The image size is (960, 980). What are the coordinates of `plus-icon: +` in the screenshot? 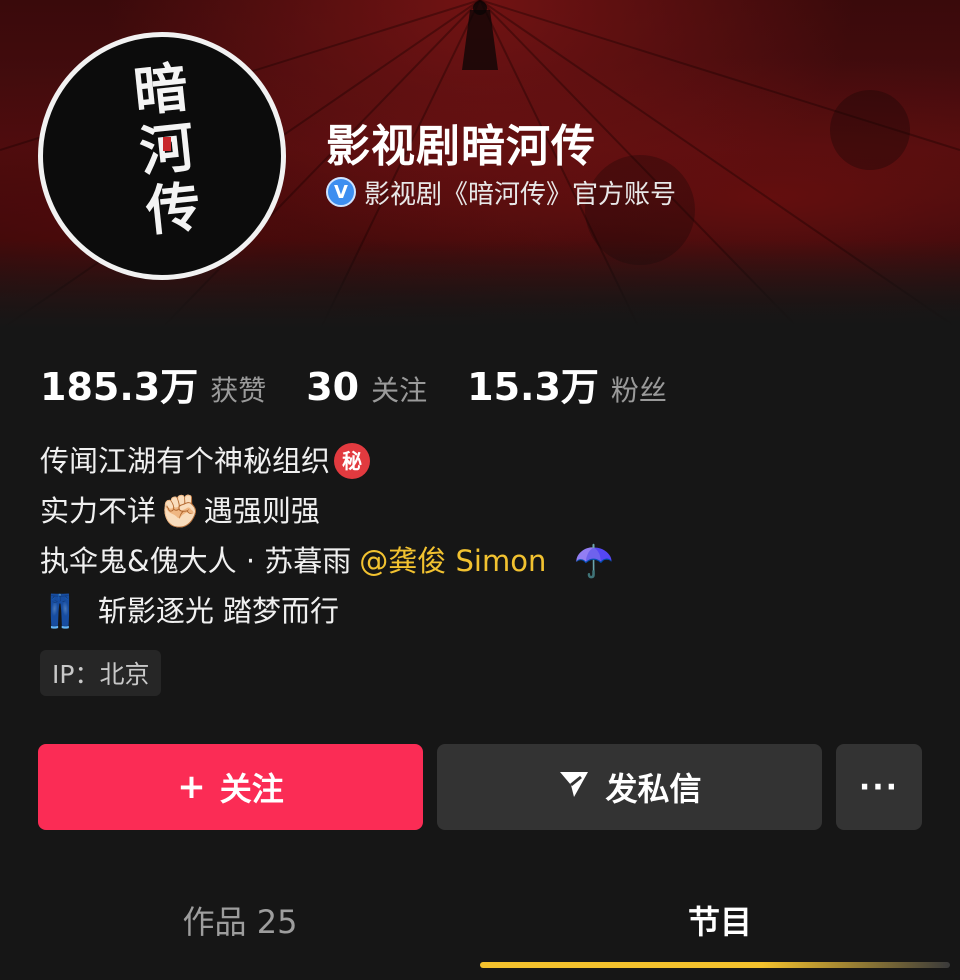 It's located at (191, 787).